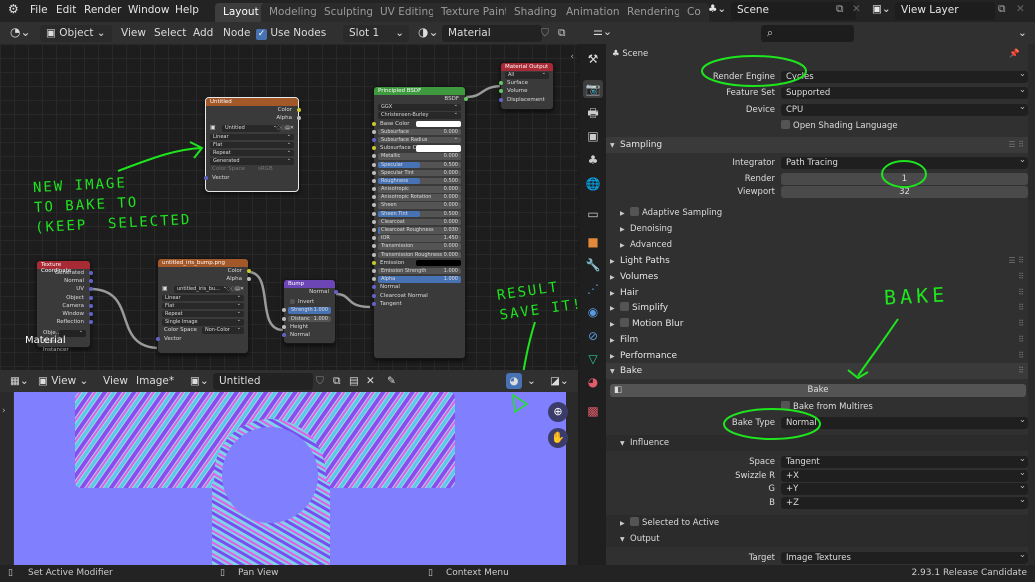  I want to click on bsdf-input-row: Alpha 1.000, so click(418, 279).